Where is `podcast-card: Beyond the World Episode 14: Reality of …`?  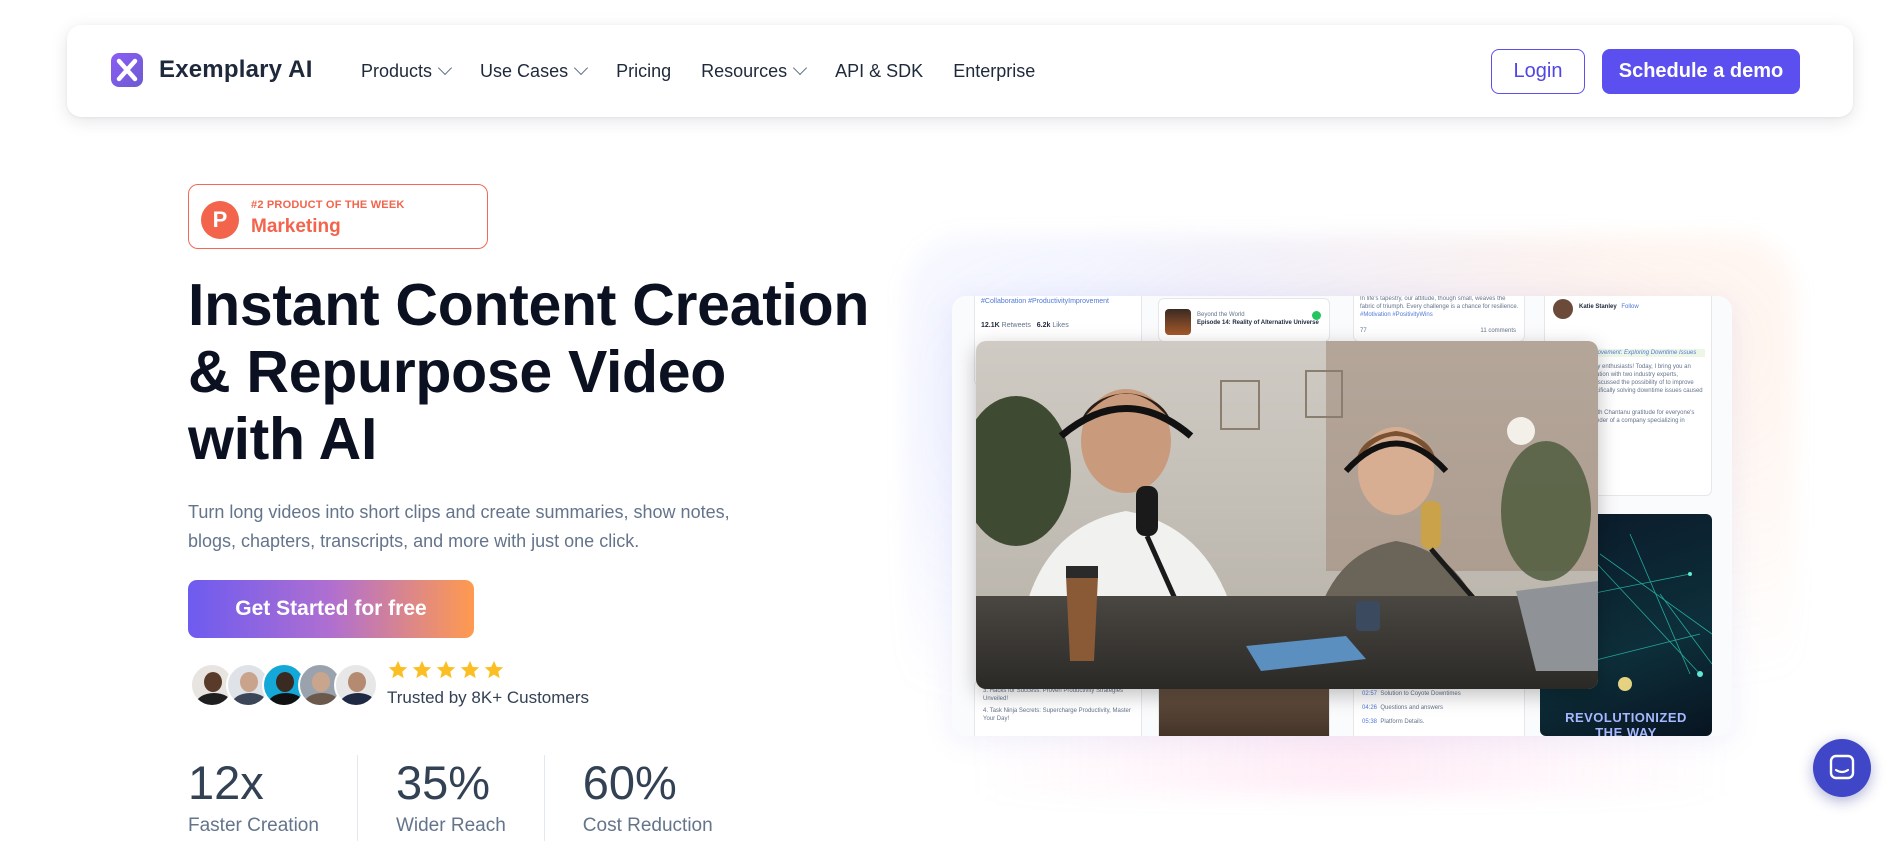
podcast-card: Beyond the World Episode 14: Reality of … is located at coordinates (1244, 320).